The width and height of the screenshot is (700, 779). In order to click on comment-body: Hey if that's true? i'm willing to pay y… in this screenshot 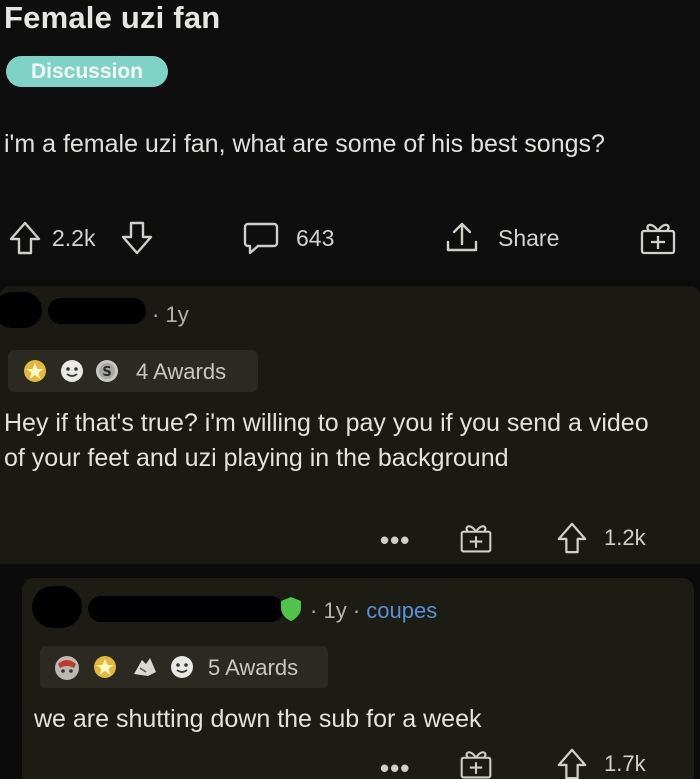, I will do `click(326, 440)`.